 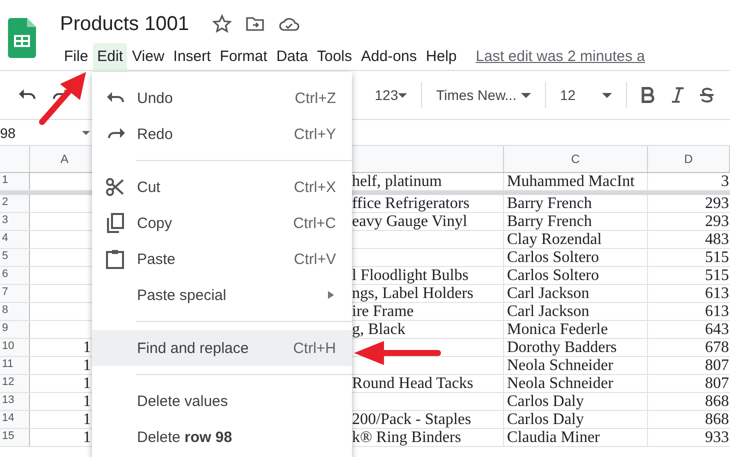 What do you see at coordinates (110, 57) in the screenshot?
I see `menu-item: Edit` at bounding box center [110, 57].